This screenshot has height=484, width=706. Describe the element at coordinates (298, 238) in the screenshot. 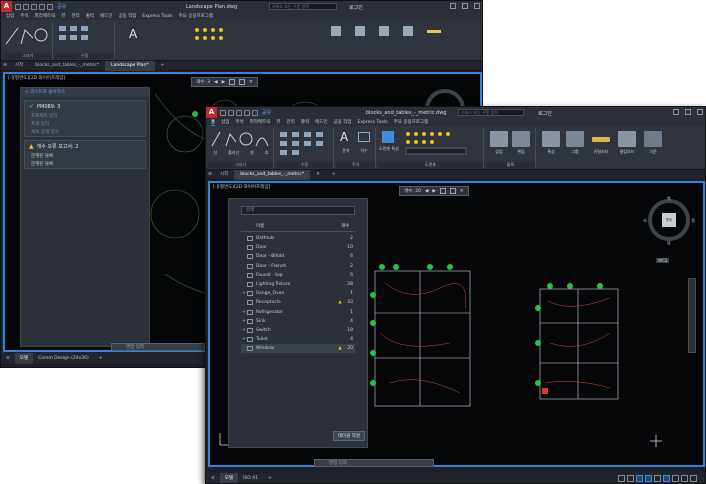

I see `block-row: Bathtub 2` at that location.